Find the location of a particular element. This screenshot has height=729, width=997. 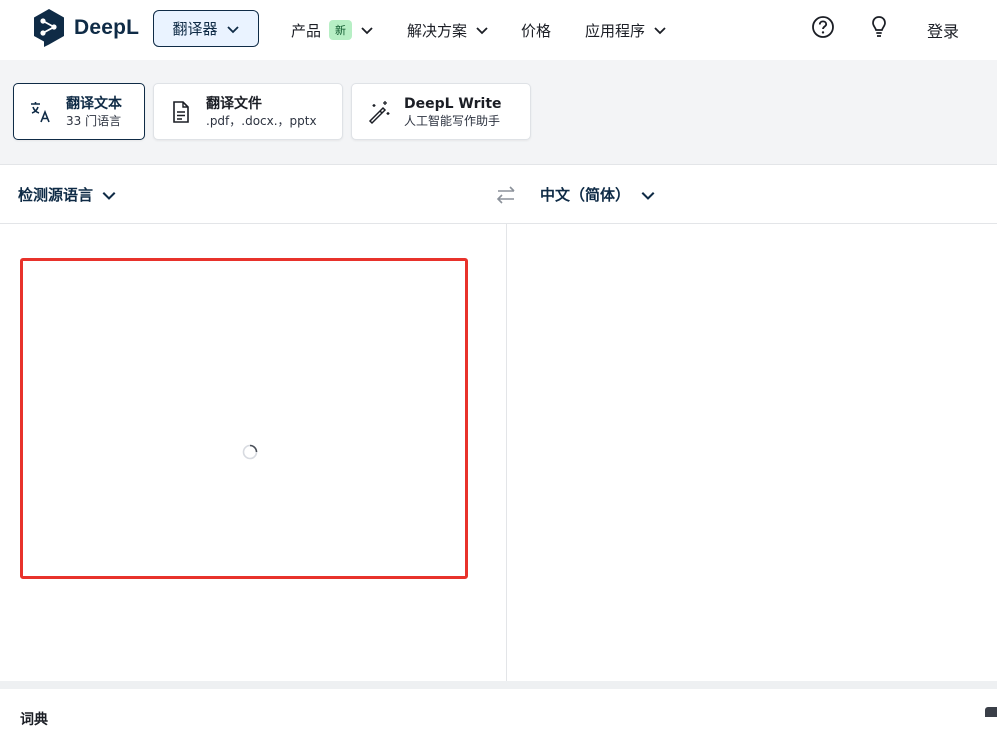

top-header: DeepL 翻译器 产品 新 解决方案 价格 应用程序 登录 is located at coordinates (498, 30).